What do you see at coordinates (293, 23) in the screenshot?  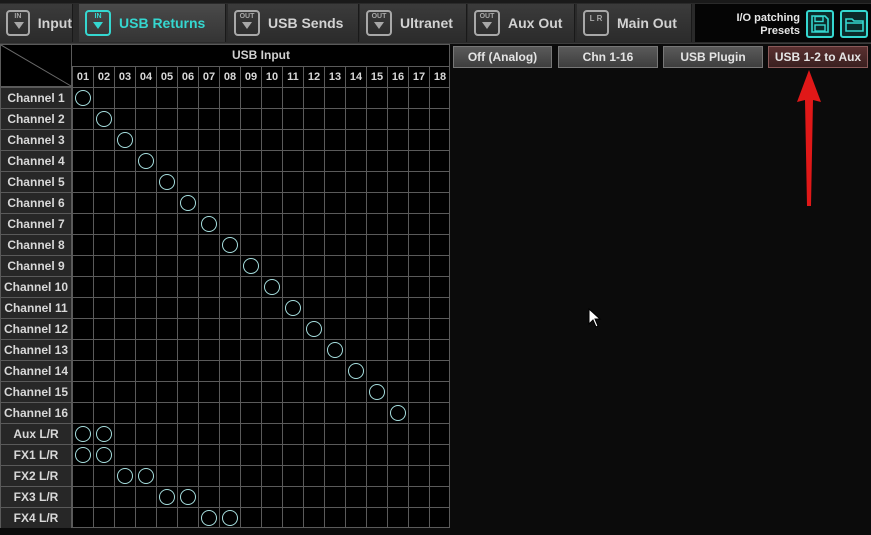 I see `tab-usb-sends: OUT USB Sends` at bounding box center [293, 23].